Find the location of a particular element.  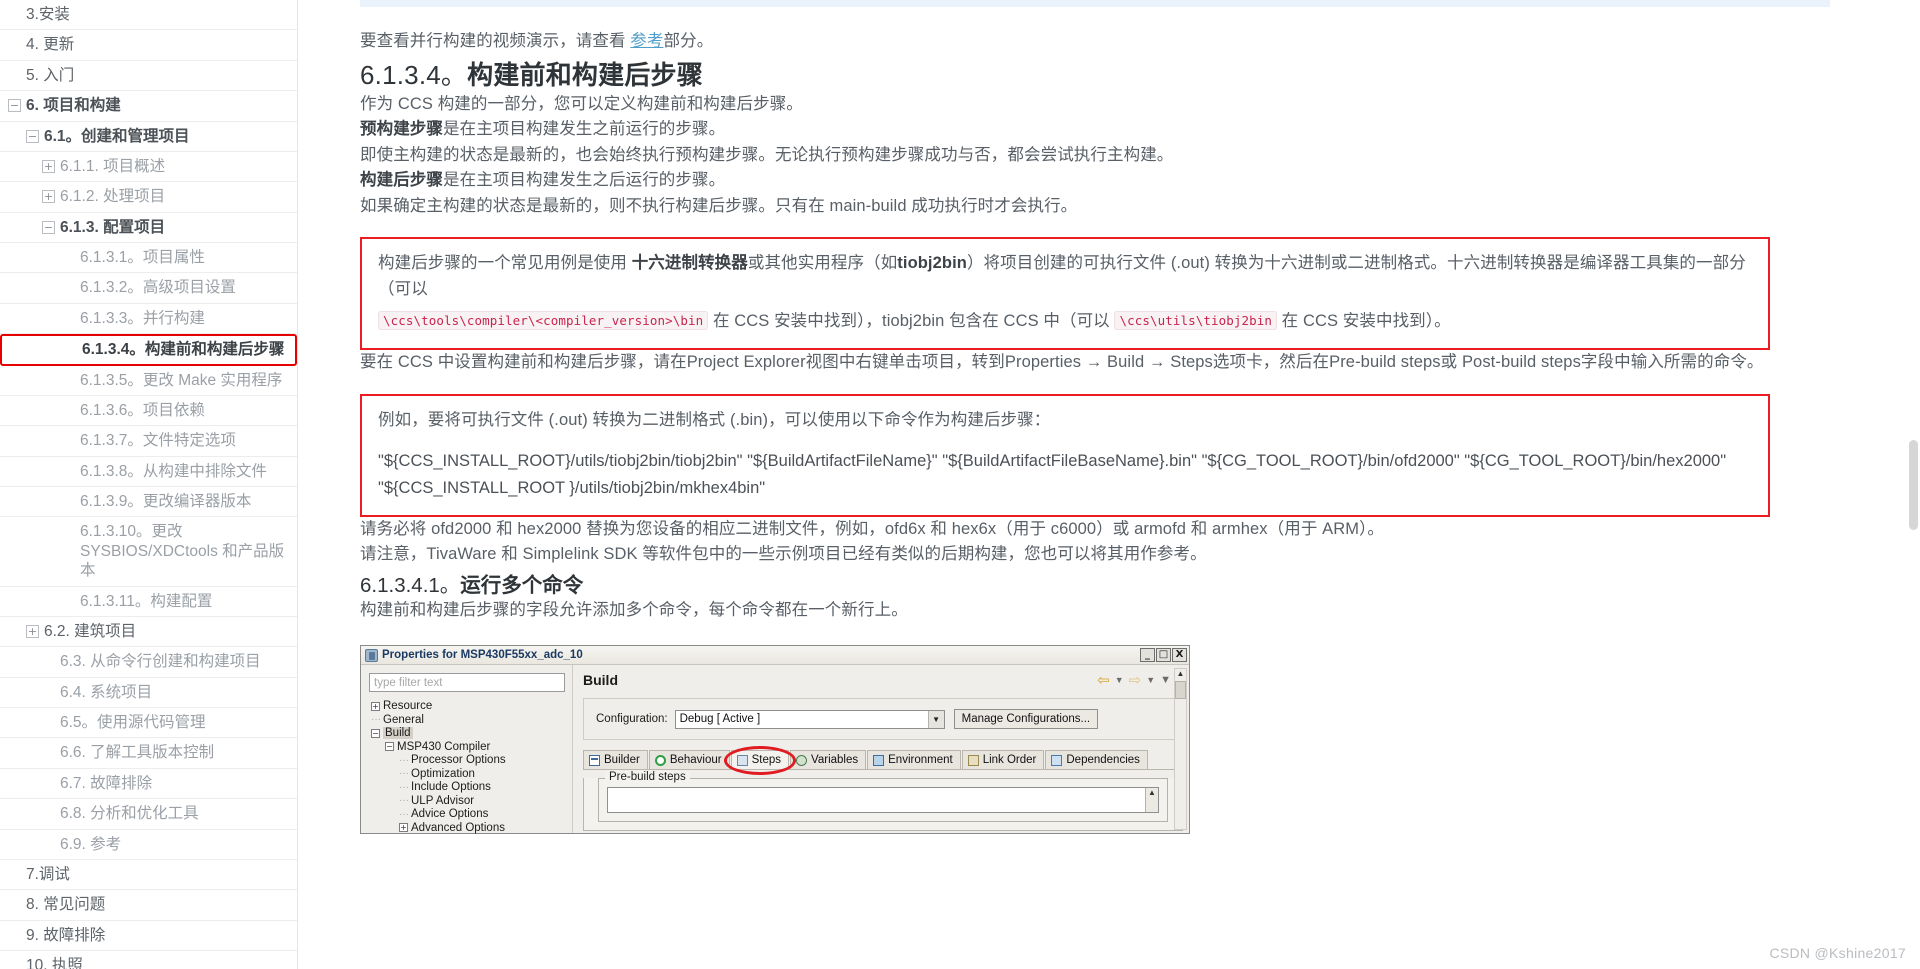

tab-link-order: Link Order is located at coordinates (1003, 760).